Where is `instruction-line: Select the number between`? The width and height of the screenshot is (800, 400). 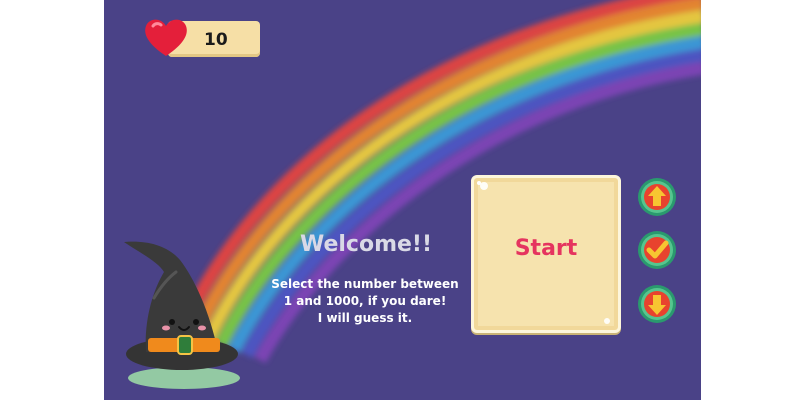 instruction-line: Select the number between is located at coordinates (365, 284).